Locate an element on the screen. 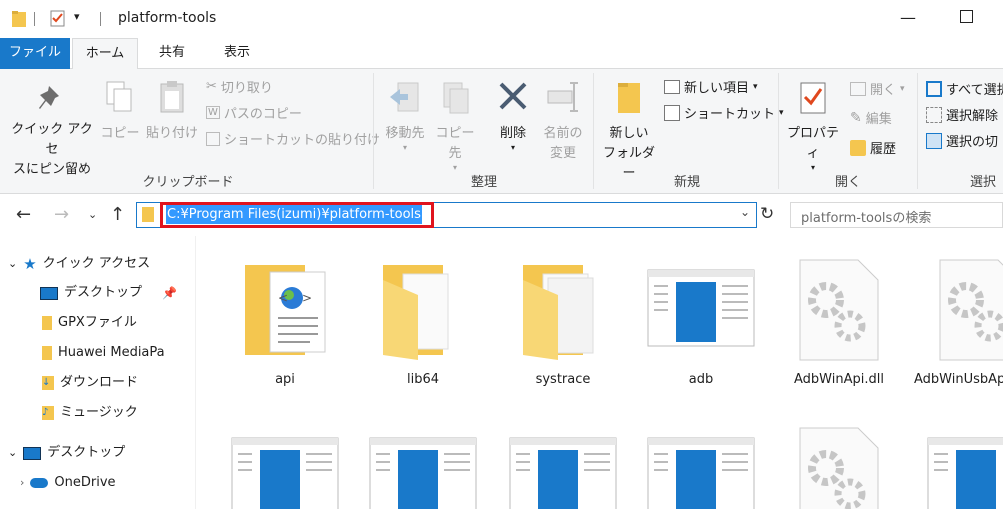 This screenshot has height=509, width=1003. copy-button: コピー is located at coordinates (120, 111).